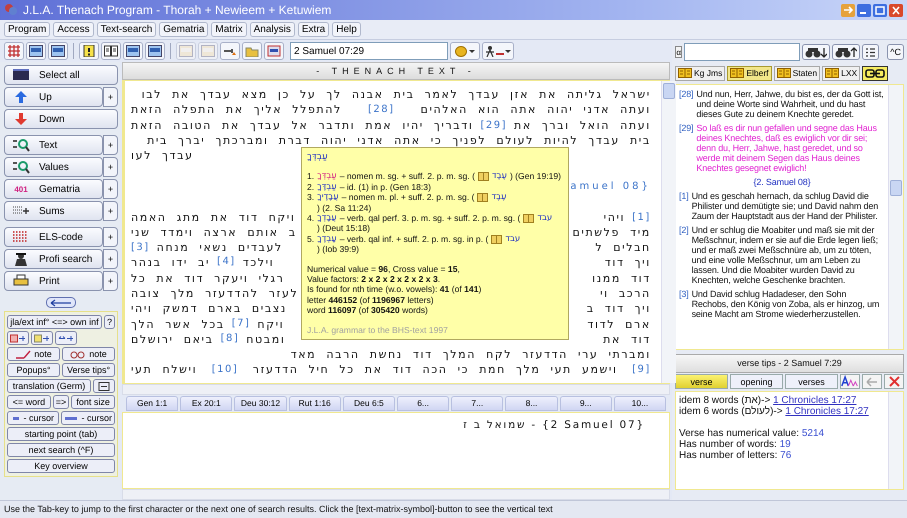  I want to click on menu-item: Help, so click(346, 29).